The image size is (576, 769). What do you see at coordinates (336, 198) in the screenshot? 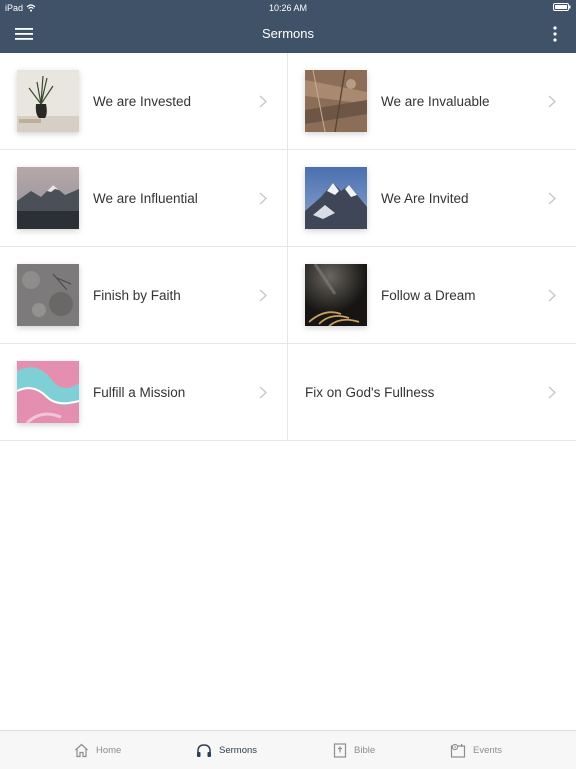
I see `snowy-peak-icon` at bounding box center [336, 198].